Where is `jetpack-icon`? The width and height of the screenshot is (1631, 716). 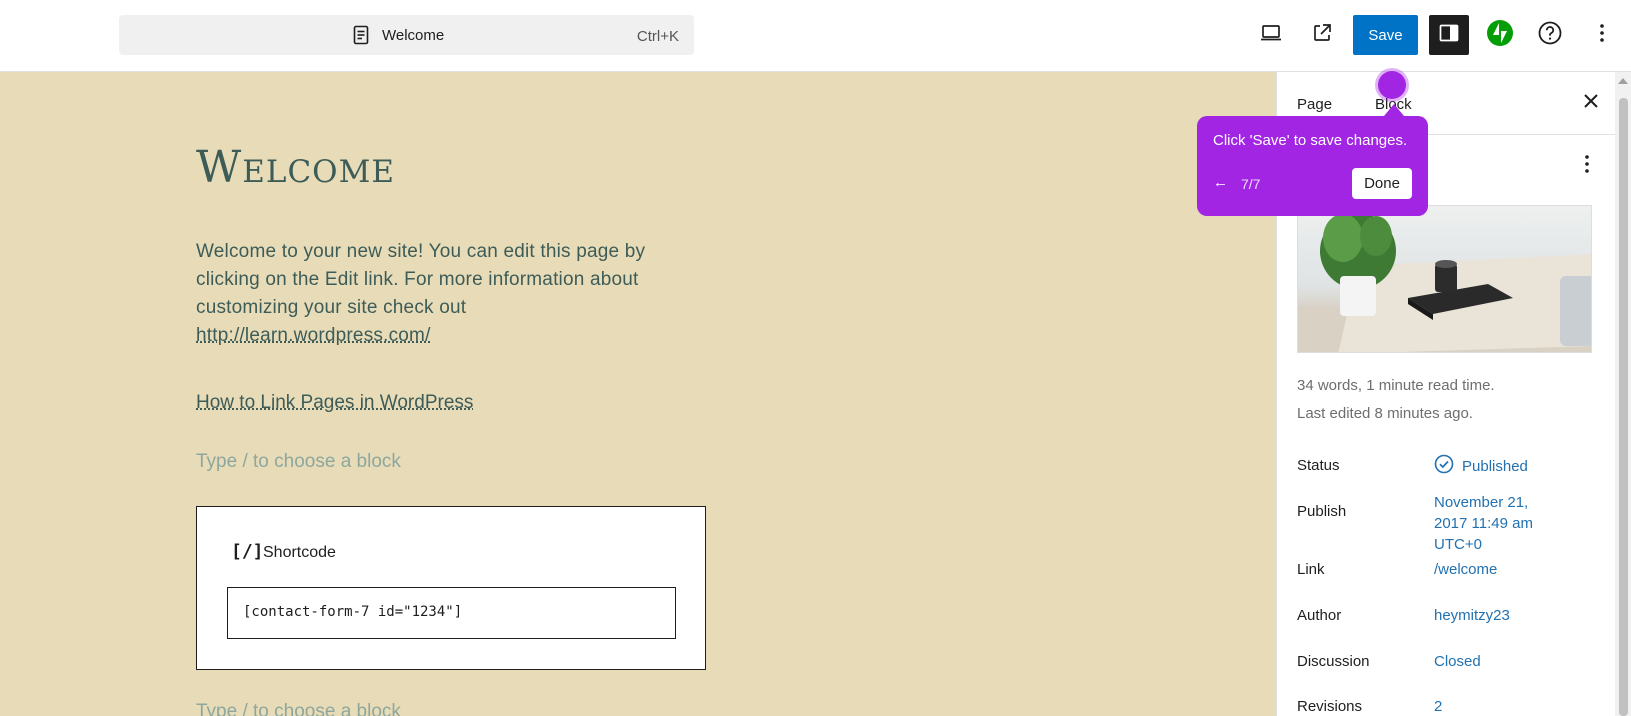 jetpack-icon is located at coordinates (1500, 35).